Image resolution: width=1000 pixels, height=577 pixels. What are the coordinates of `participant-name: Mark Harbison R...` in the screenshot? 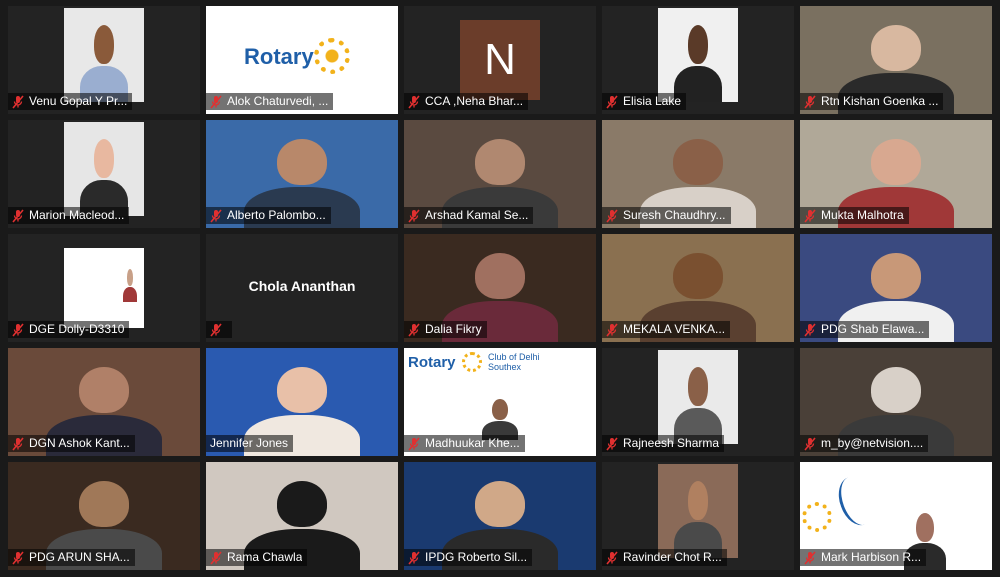 It's located at (871, 557).